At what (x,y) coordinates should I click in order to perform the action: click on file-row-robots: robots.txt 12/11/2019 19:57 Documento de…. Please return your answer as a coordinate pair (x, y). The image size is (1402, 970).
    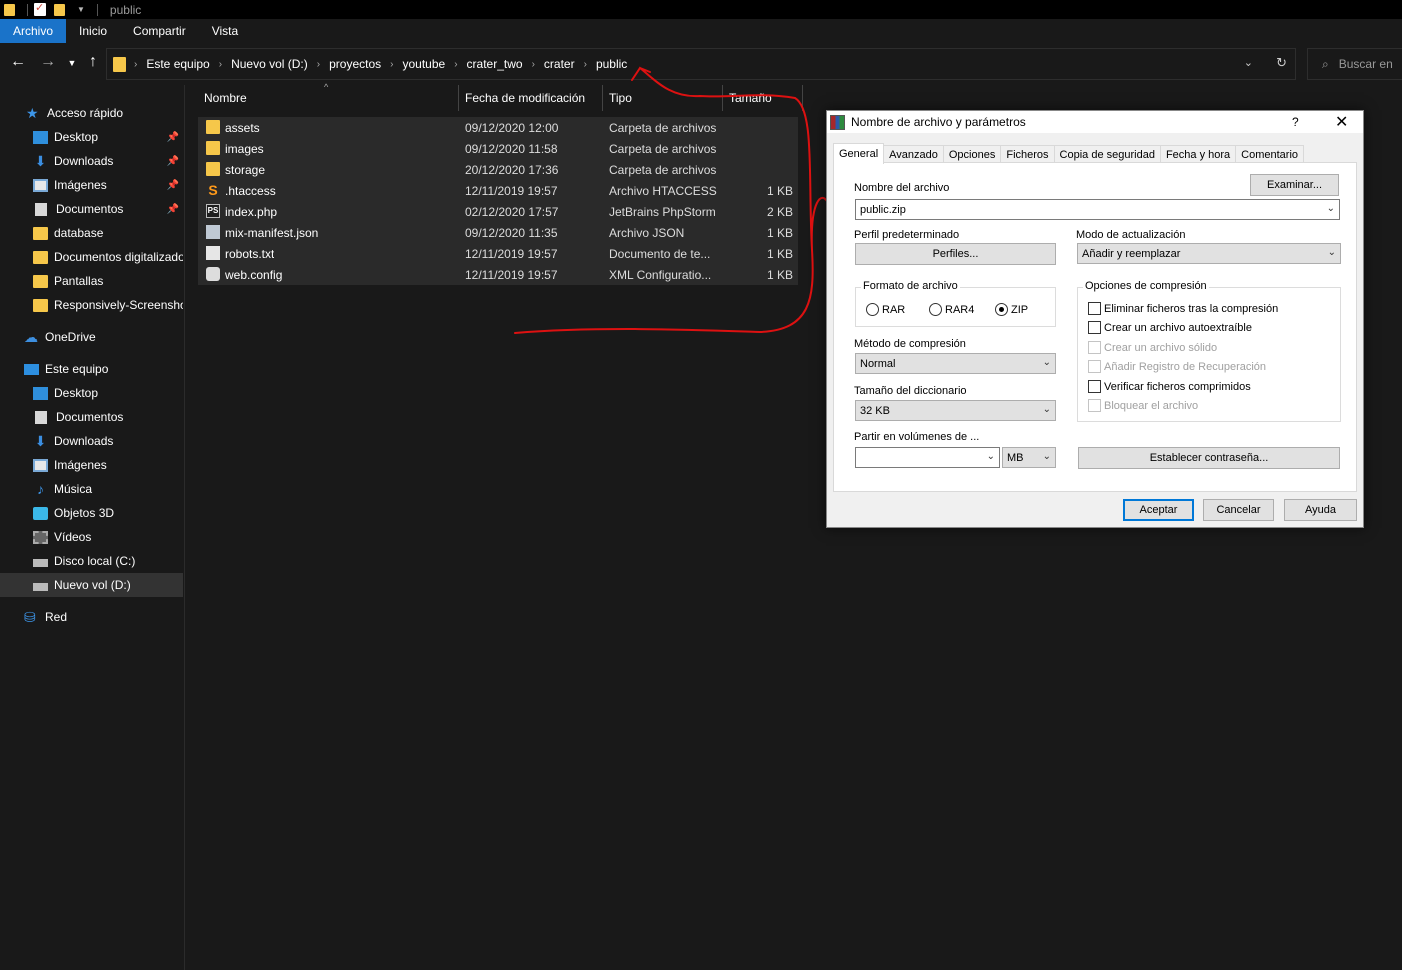
    Looking at the image, I should click on (498, 253).